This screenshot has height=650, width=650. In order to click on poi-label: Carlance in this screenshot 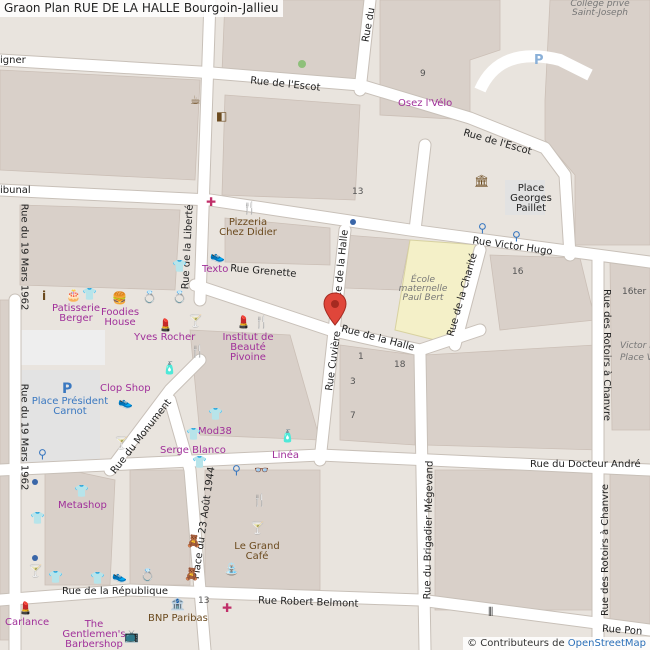, I will do `click(27, 623)`.